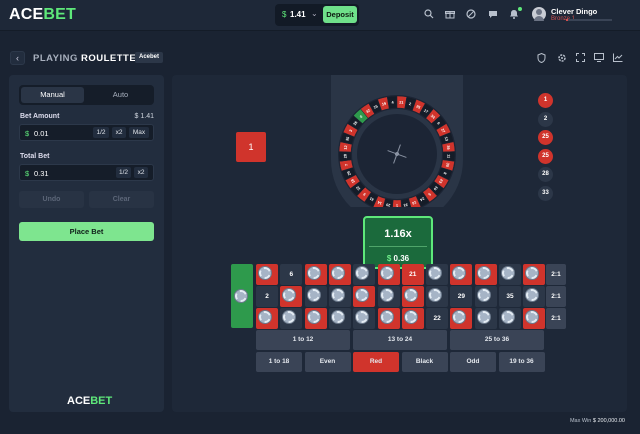 This screenshot has height=434, width=640. What do you see at coordinates (461, 296) in the screenshot?
I see `number-cell: 29` at bounding box center [461, 296].